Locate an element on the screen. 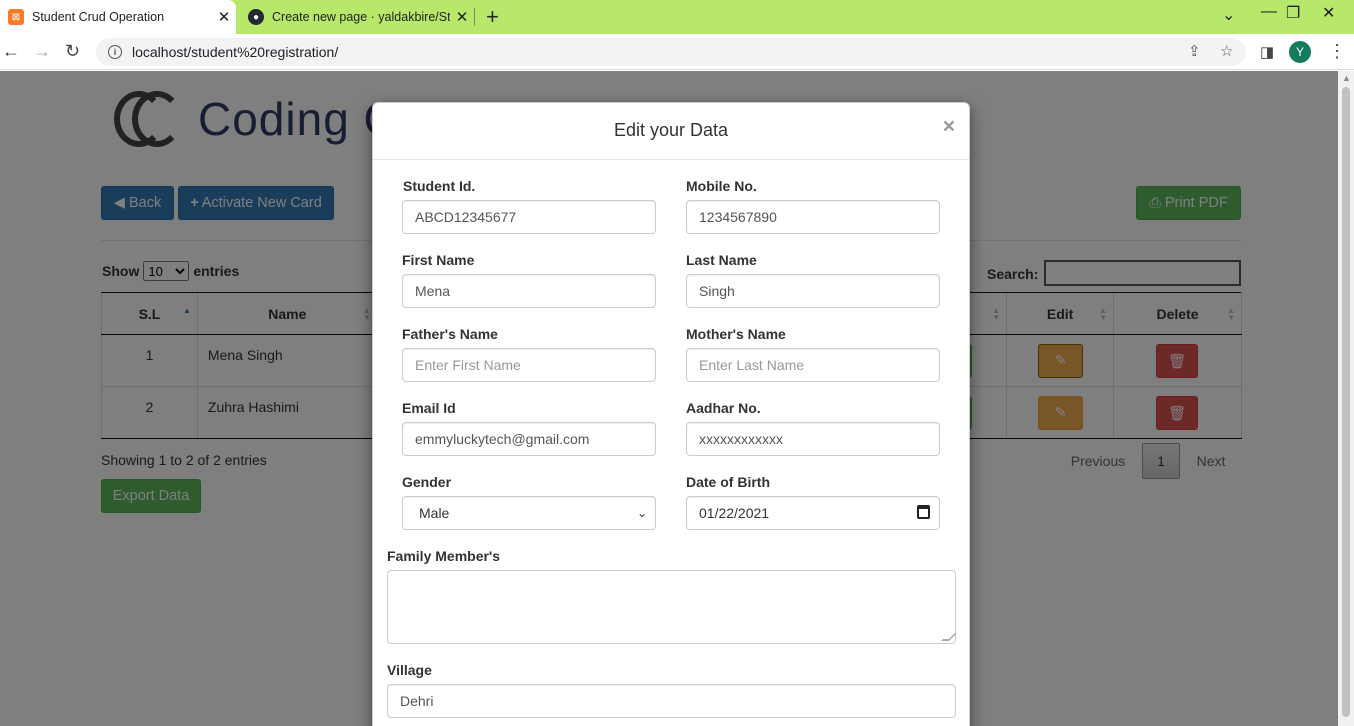 The image size is (1354, 726). student-id-label: Student Id. is located at coordinates (439, 186).